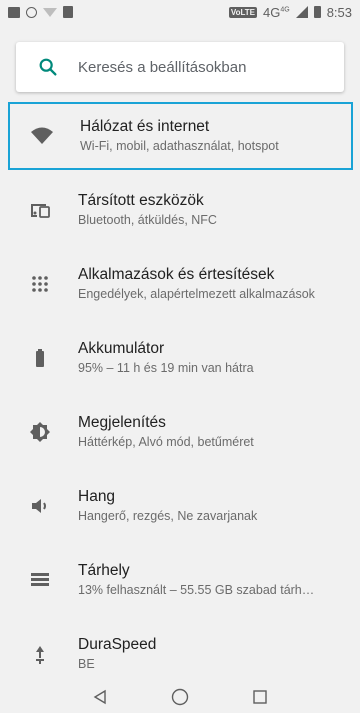 Image resolution: width=360 pixels, height=713 pixels. I want to click on battery-status-icon, so click(317, 12).